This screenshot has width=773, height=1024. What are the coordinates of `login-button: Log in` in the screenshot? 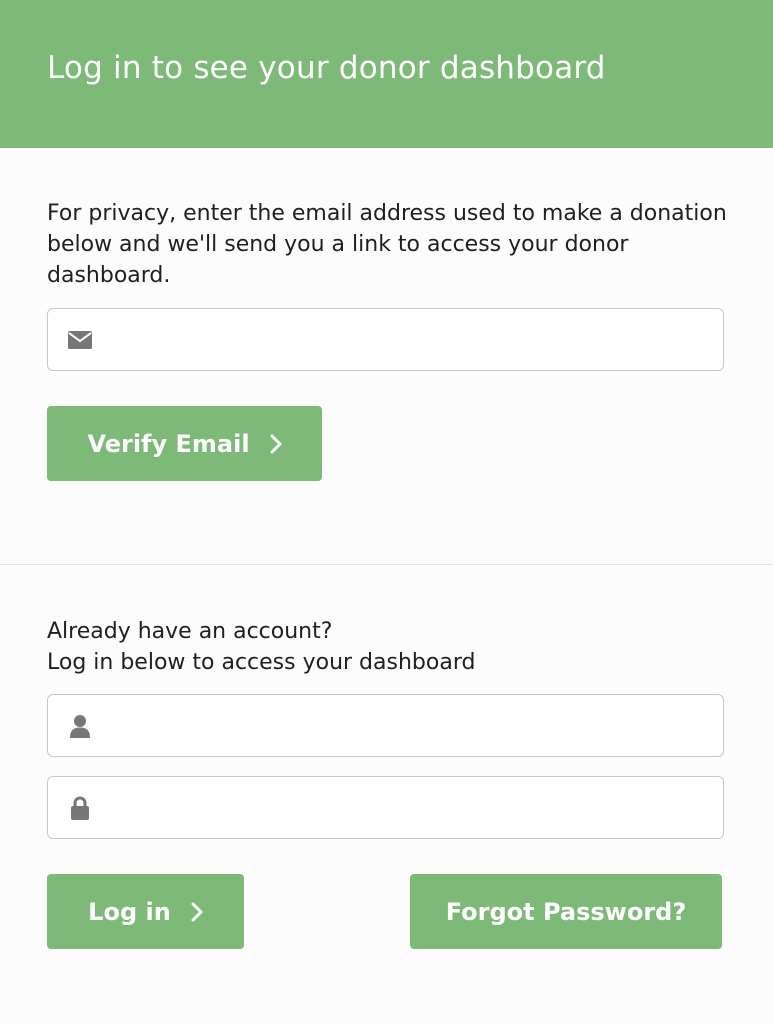 It's located at (145, 911).